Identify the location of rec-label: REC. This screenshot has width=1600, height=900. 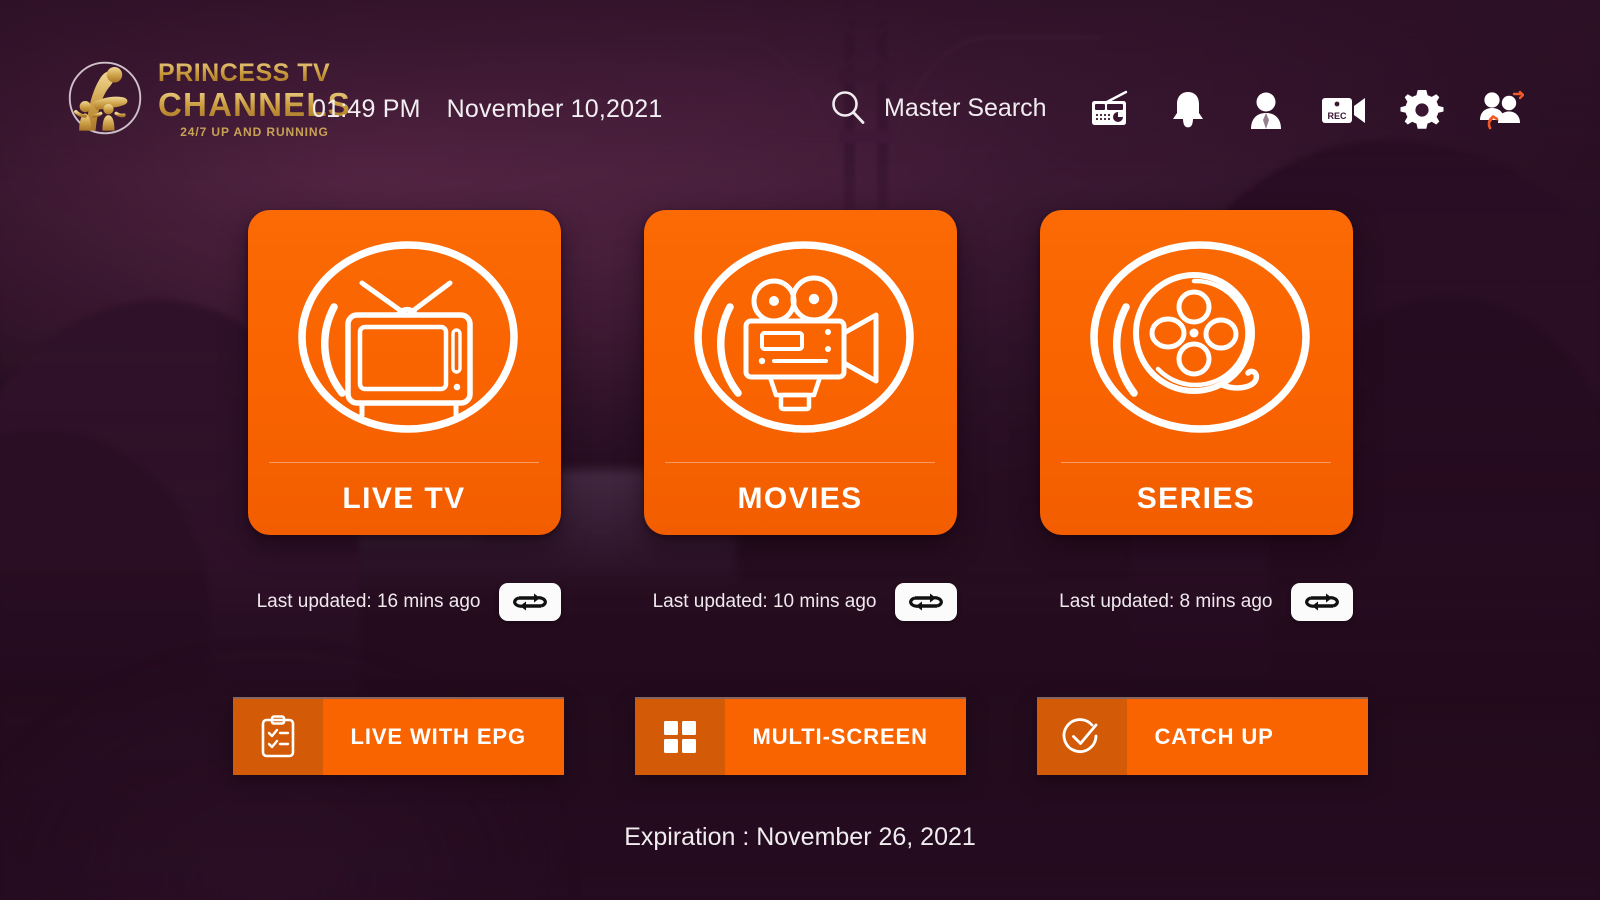
(1337, 116).